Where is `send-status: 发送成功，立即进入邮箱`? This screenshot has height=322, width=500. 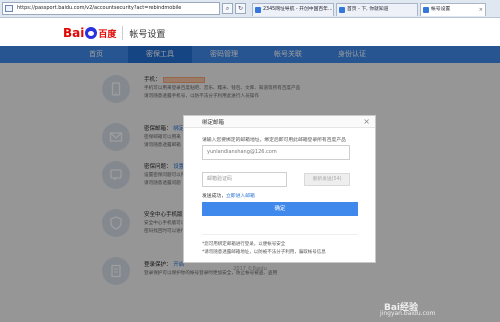
send-status: 发送成功，立即进入邮箱 is located at coordinates (228, 195).